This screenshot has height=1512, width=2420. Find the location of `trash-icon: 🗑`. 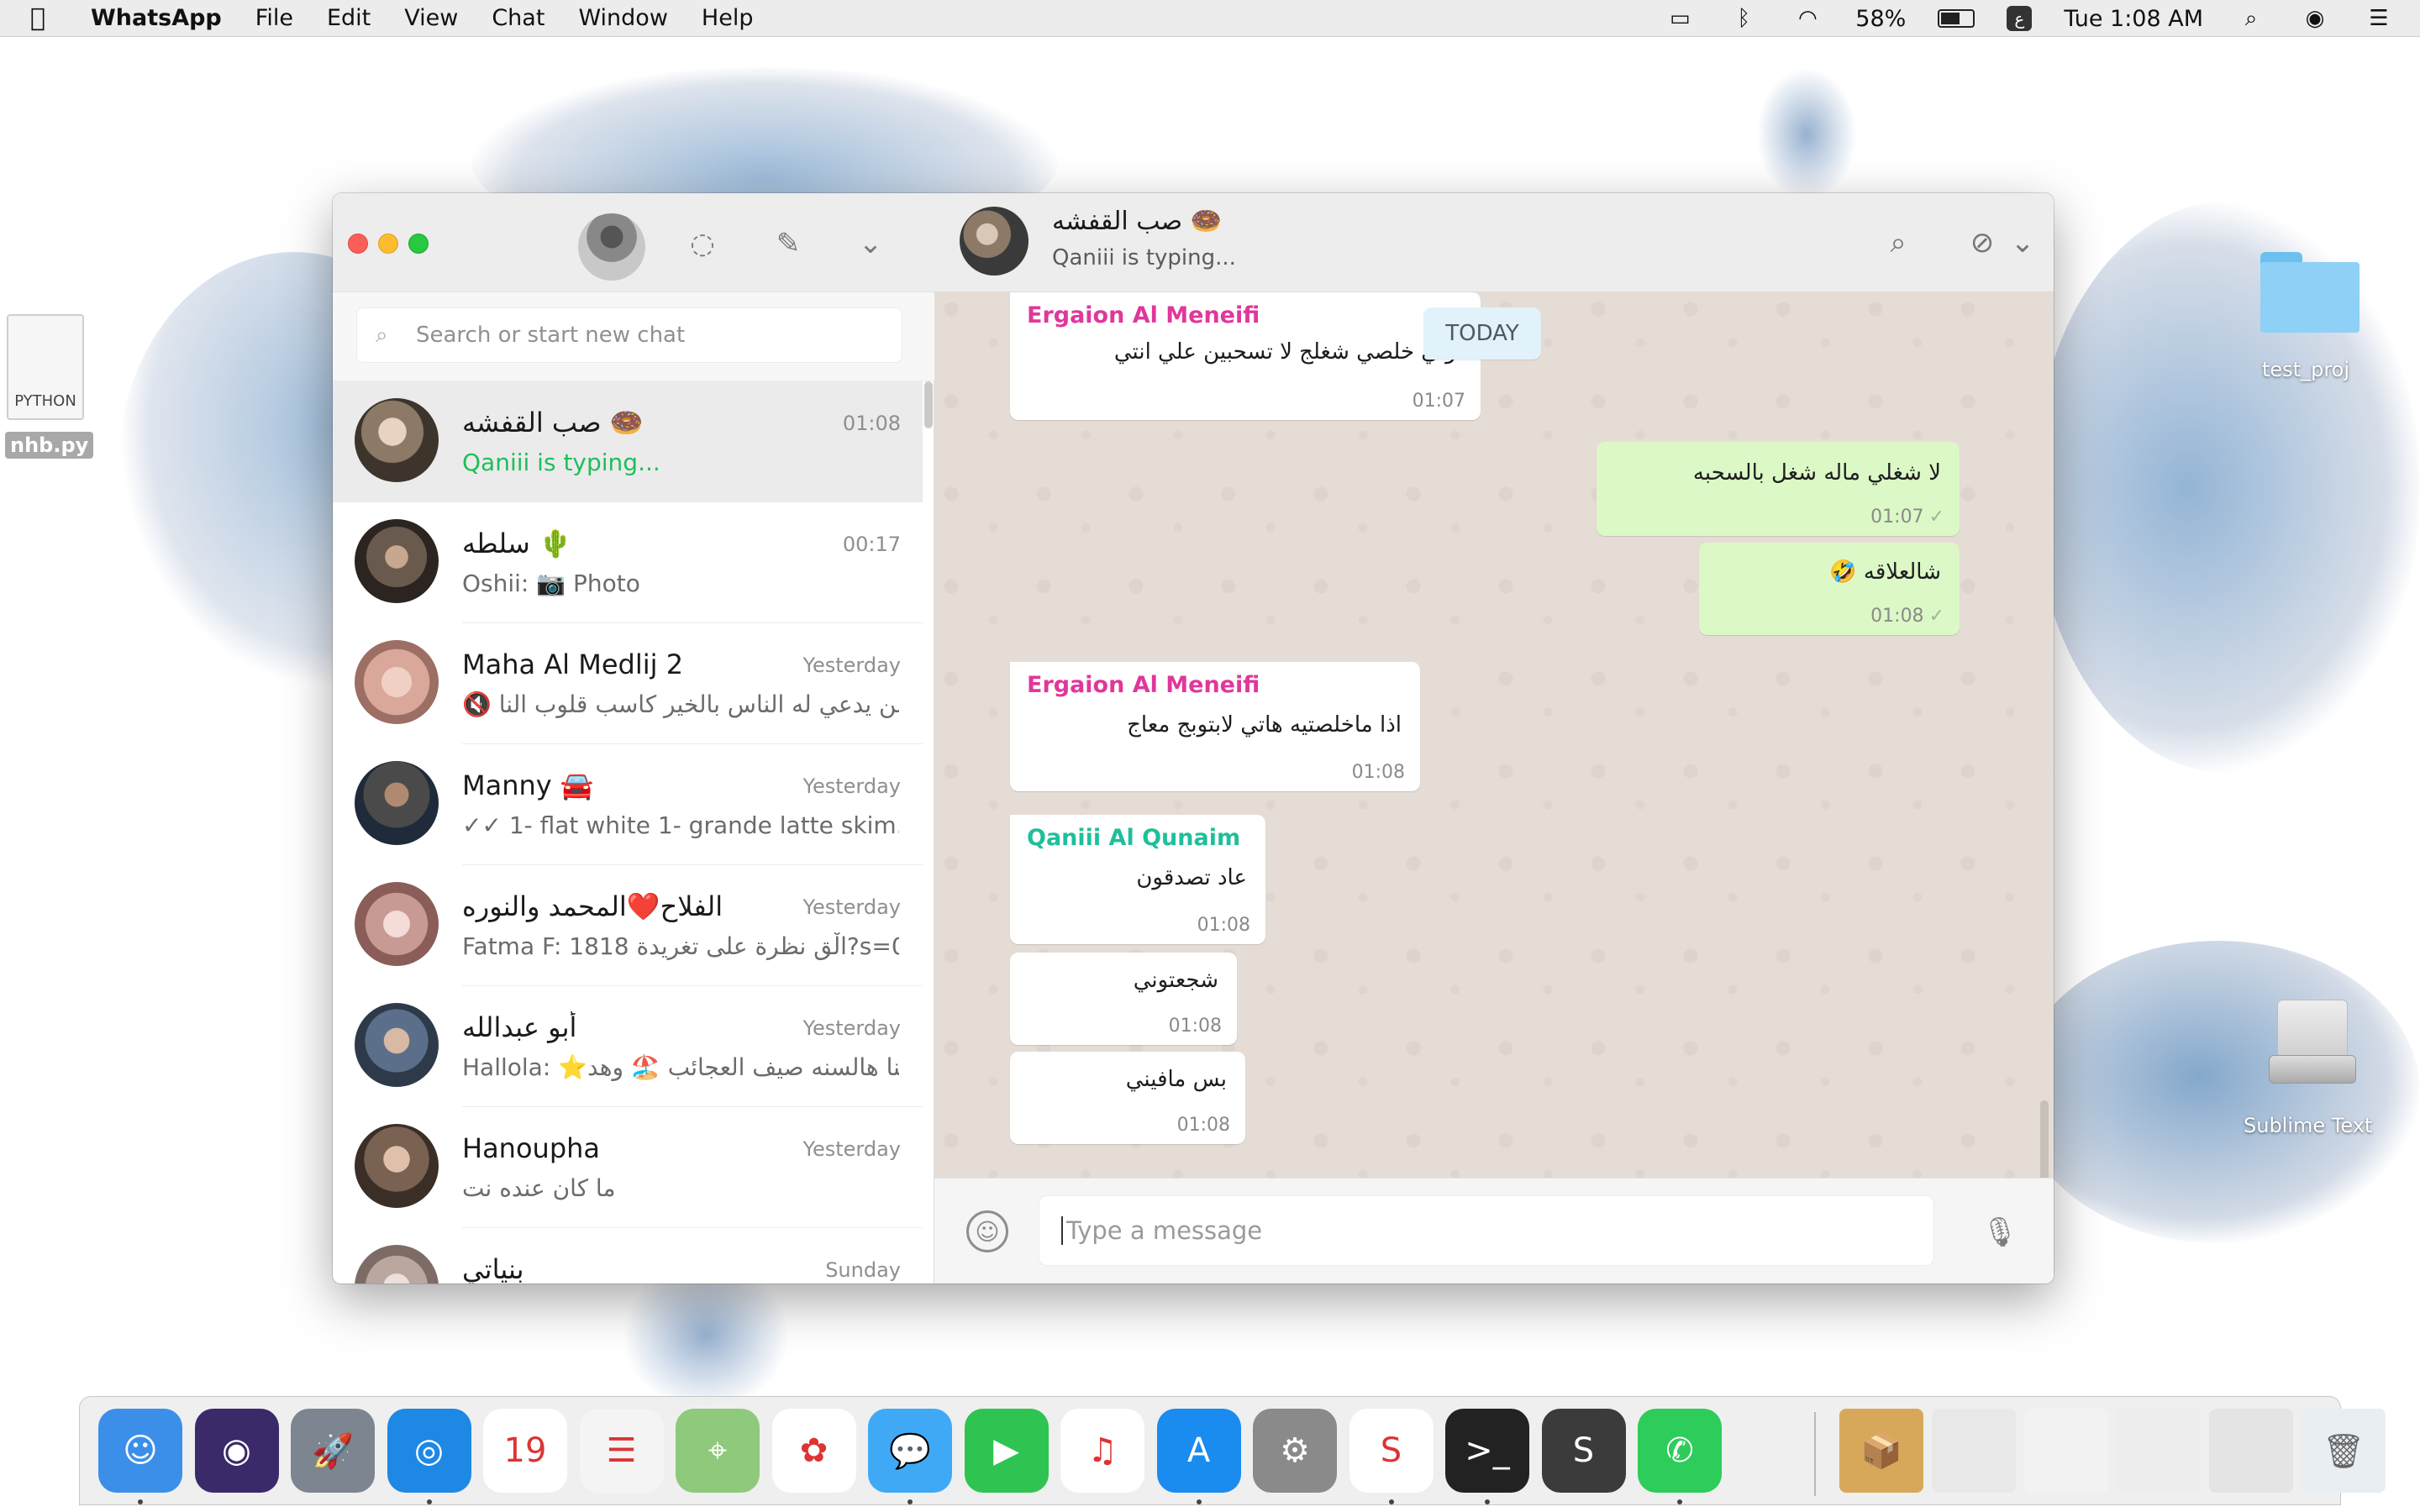

trash-icon: 🗑 is located at coordinates (2344, 1451).